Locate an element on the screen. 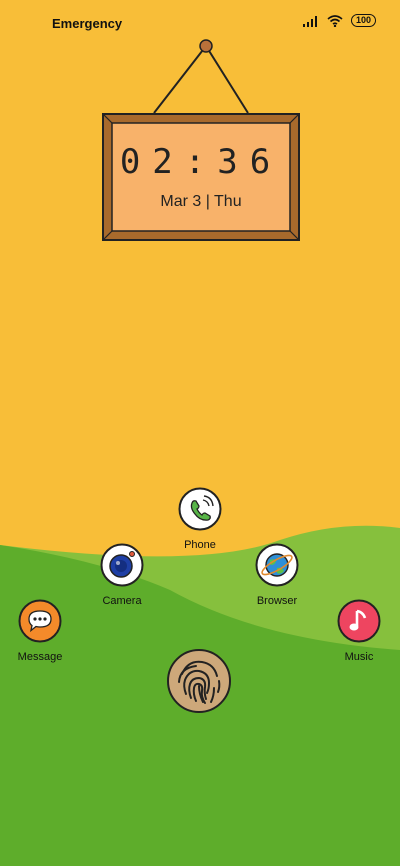 This screenshot has width=400, height=866. wifi-icon is located at coordinates (335, 20).